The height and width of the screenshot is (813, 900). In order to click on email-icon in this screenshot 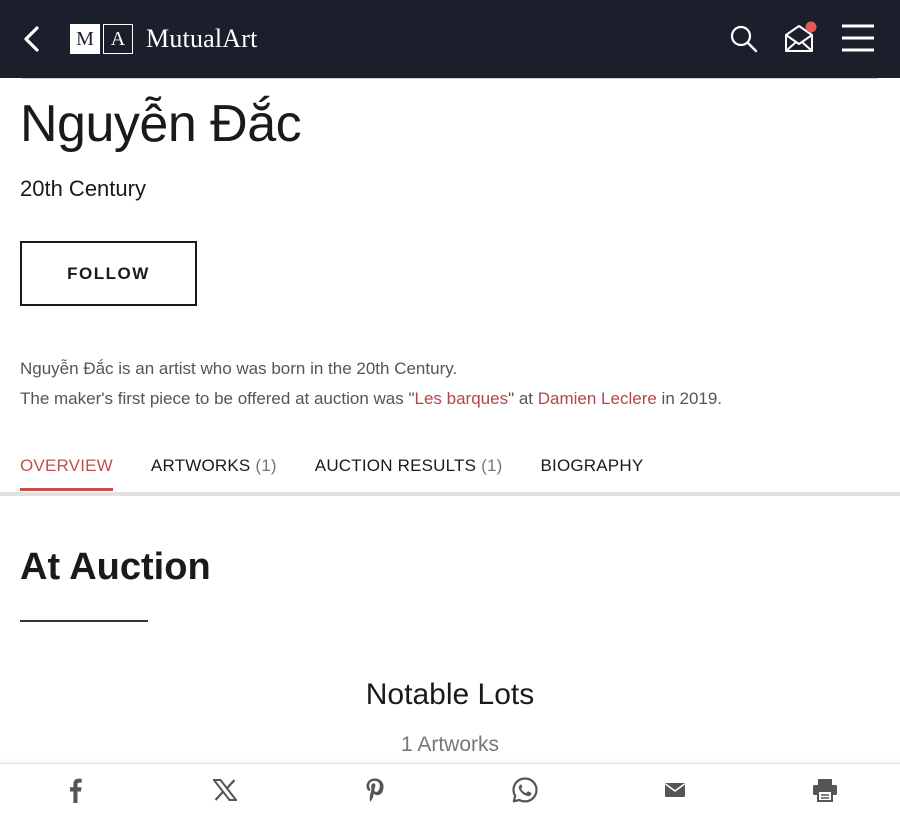, I will do `click(675, 790)`.